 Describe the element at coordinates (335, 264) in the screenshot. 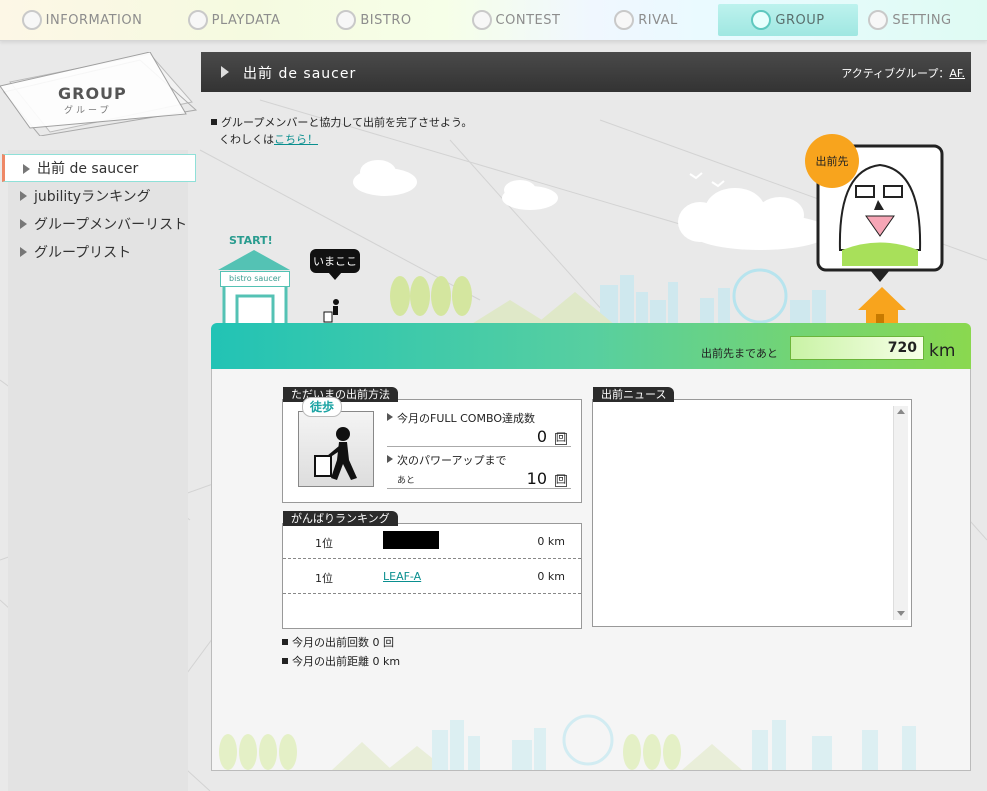

I see `current-position-bubble: いまここ` at that location.